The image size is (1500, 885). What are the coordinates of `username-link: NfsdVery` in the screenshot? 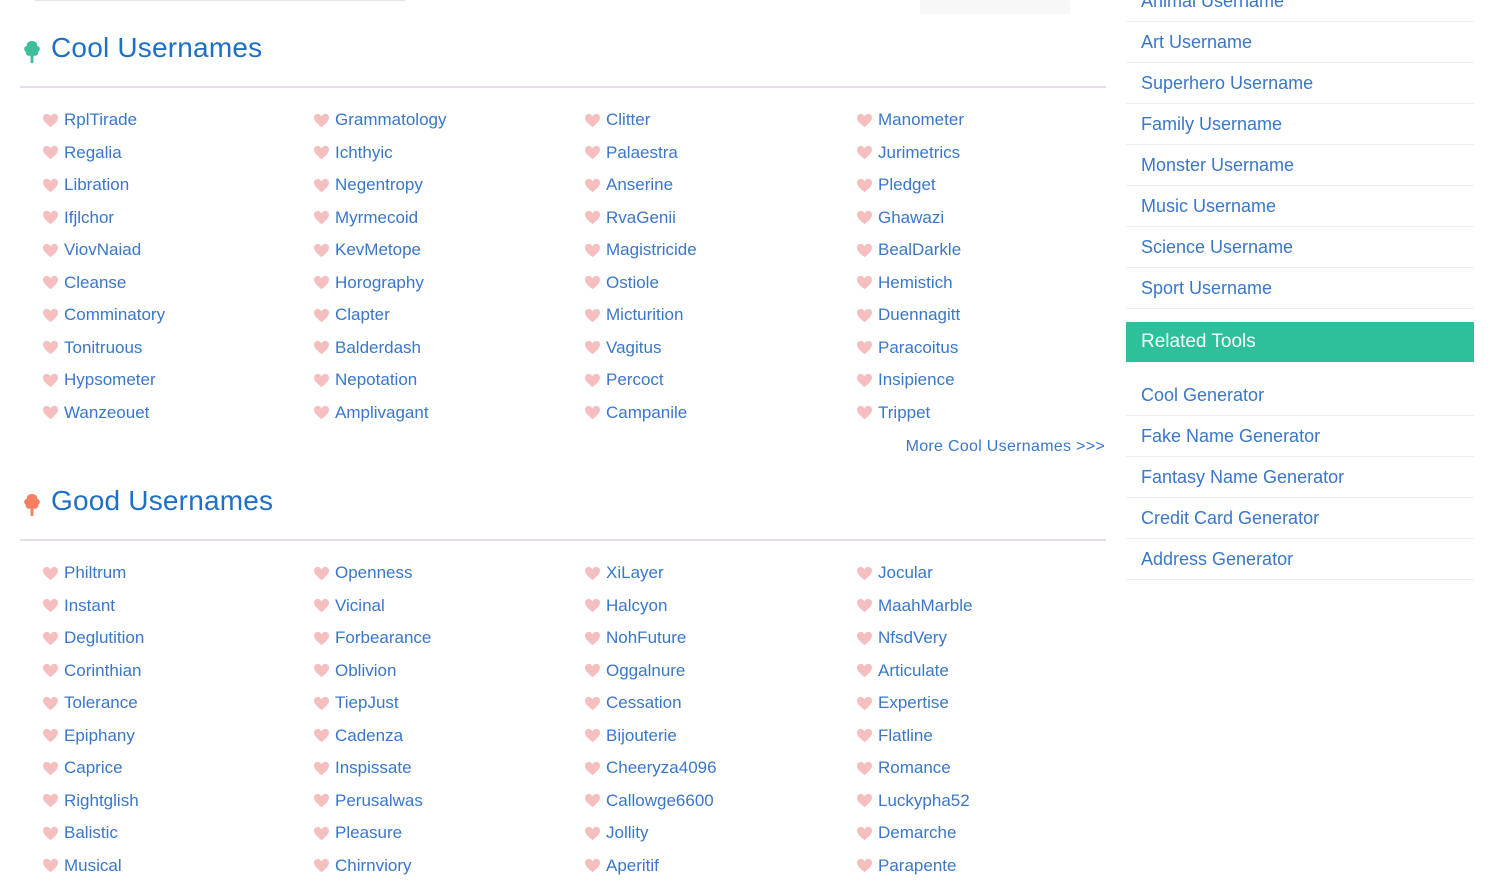 It's located at (901, 638).